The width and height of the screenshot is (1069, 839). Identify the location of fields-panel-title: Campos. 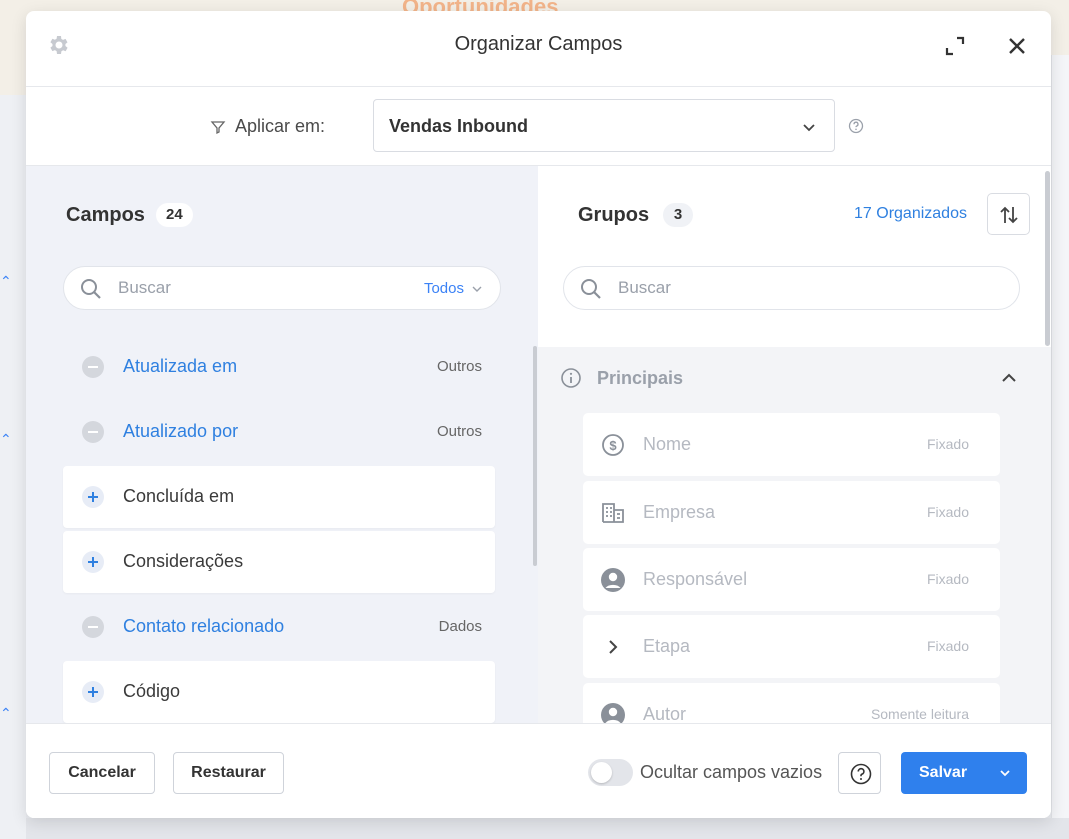
(105, 215).